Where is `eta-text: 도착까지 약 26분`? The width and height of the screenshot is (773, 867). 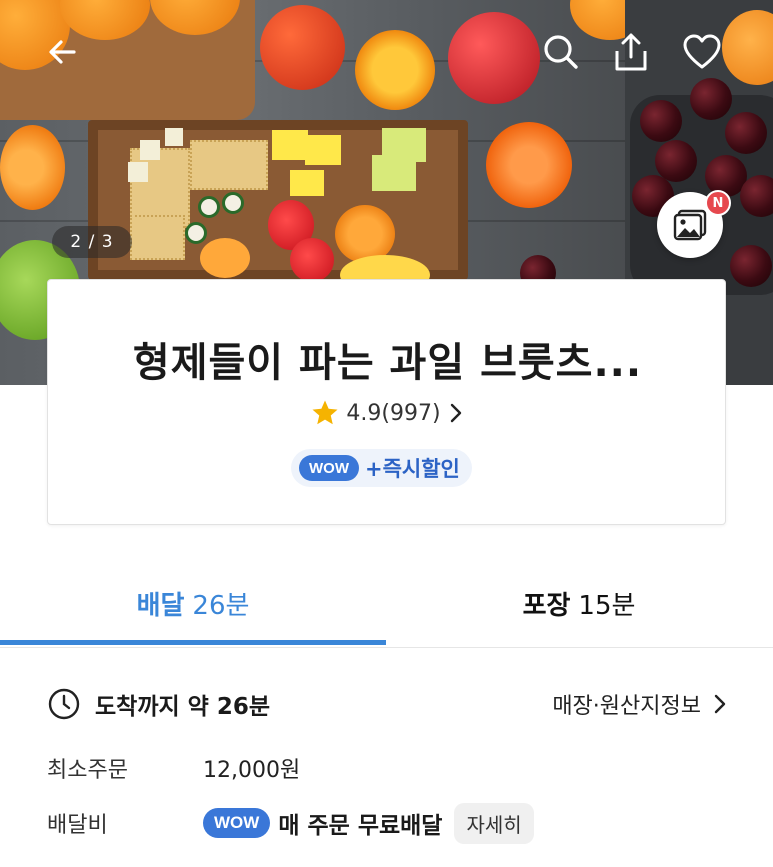
eta-text: 도착까지 약 26분 is located at coordinates (182, 707).